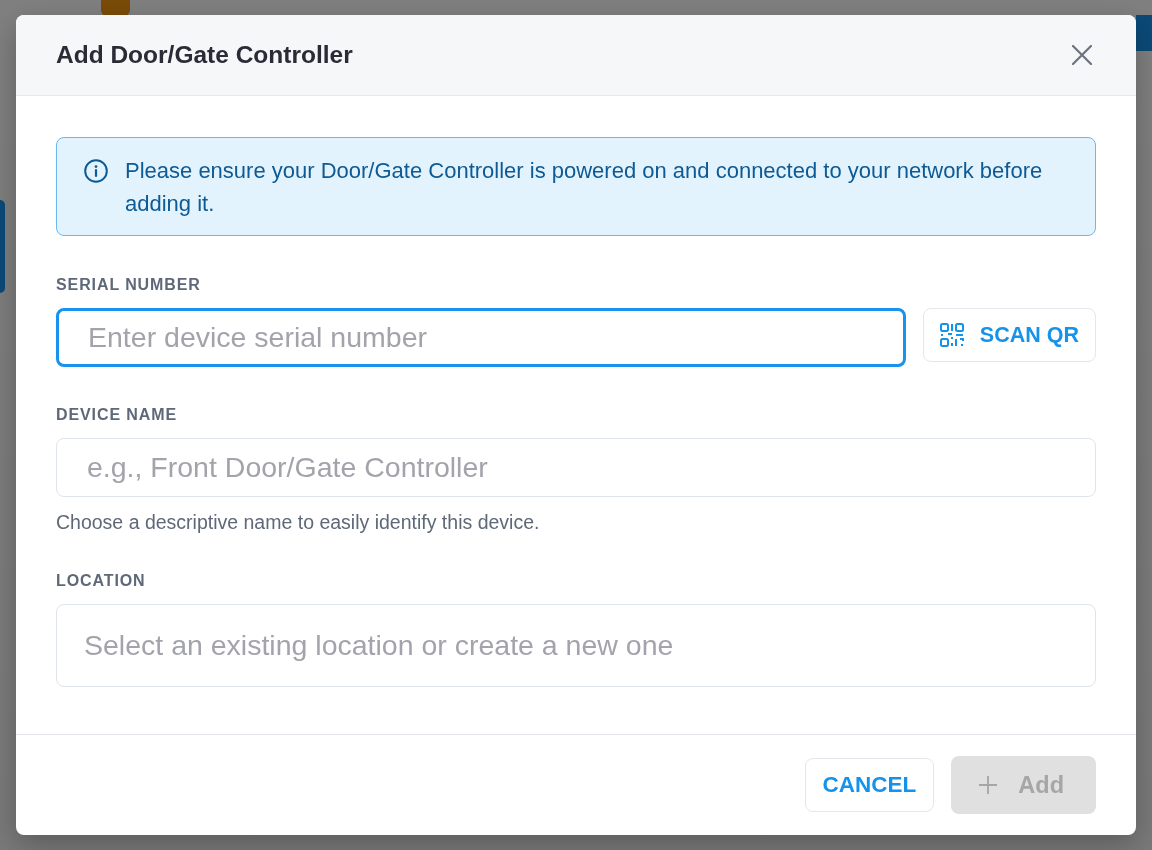 The height and width of the screenshot is (850, 1152). I want to click on field-hint: Choose a descriptive name to easily identify this device., so click(298, 522).